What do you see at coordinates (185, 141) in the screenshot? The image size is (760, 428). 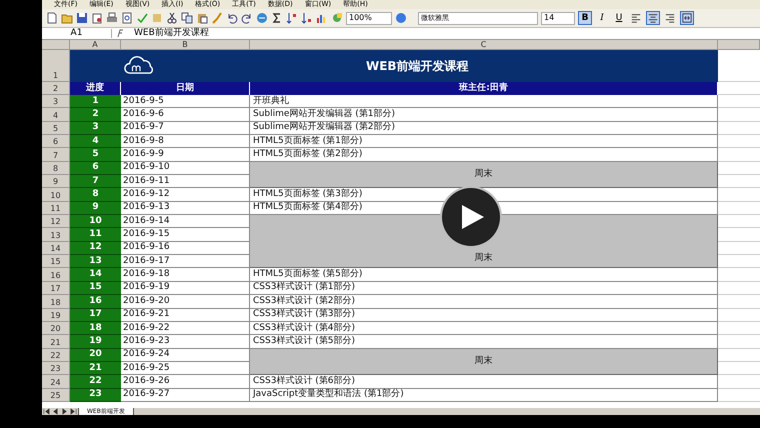 I see `date-cell: 2016-9-8` at bounding box center [185, 141].